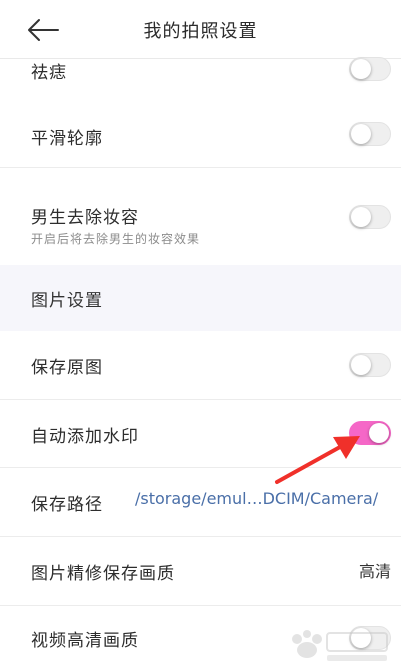 The width and height of the screenshot is (401, 672). What do you see at coordinates (200, 134) in the screenshot?
I see `setting-row-smooth-contour: 平滑轮廓` at bounding box center [200, 134].